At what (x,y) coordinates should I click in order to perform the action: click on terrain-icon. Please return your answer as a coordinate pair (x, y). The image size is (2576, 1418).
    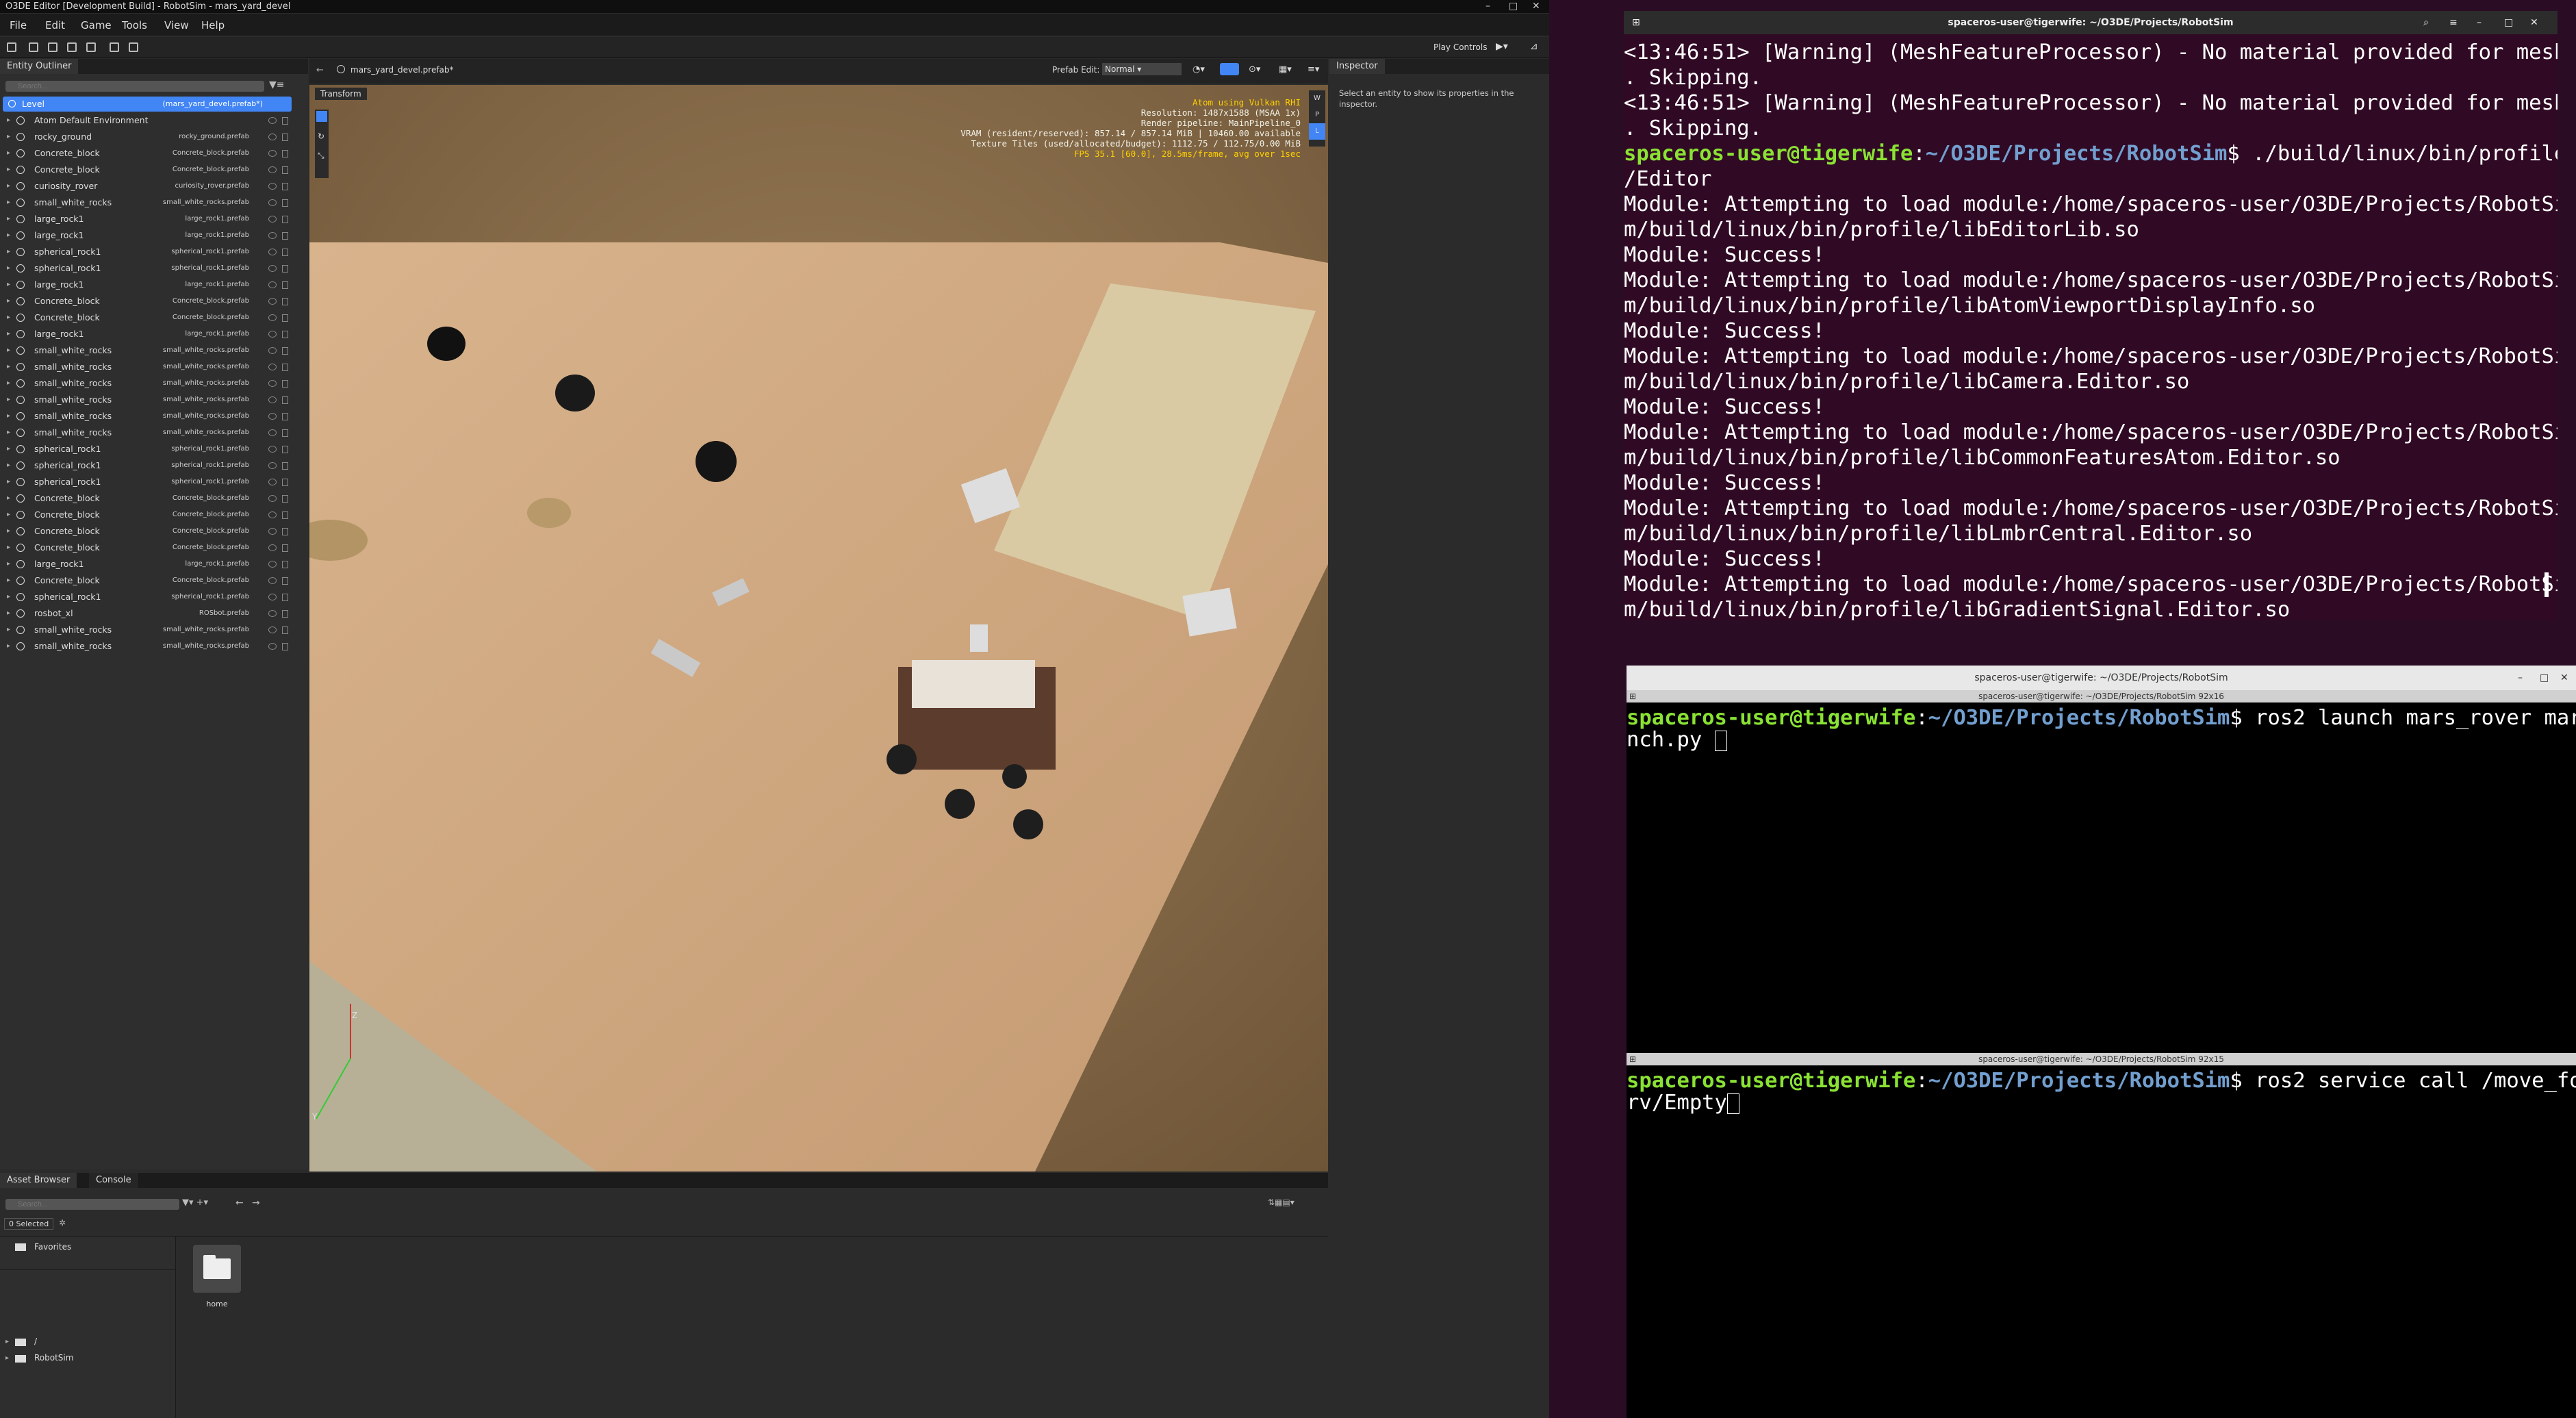
    Looking at the image, I should click on (114, 47).